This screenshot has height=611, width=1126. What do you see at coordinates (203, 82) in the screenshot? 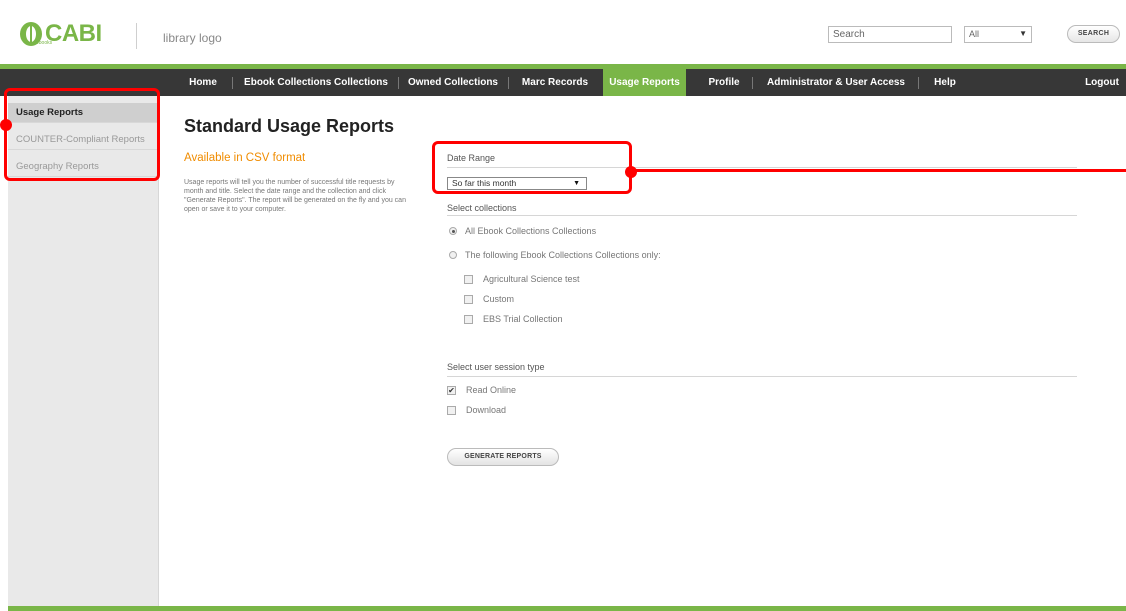
I see `nav-home: Home` at bounding box center [203, 82].